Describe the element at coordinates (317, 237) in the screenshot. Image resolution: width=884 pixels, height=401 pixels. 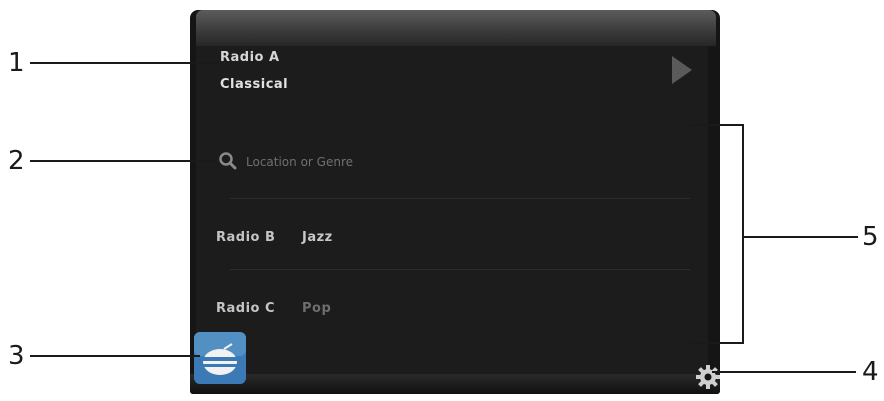
I see `list-item-genre: Jazz` at that location.